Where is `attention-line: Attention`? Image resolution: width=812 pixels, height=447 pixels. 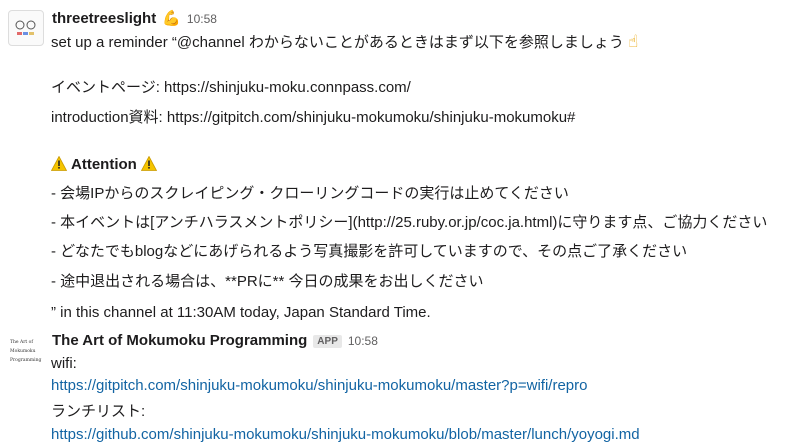
attention-line: Attention is located at coordinates (103, 164).